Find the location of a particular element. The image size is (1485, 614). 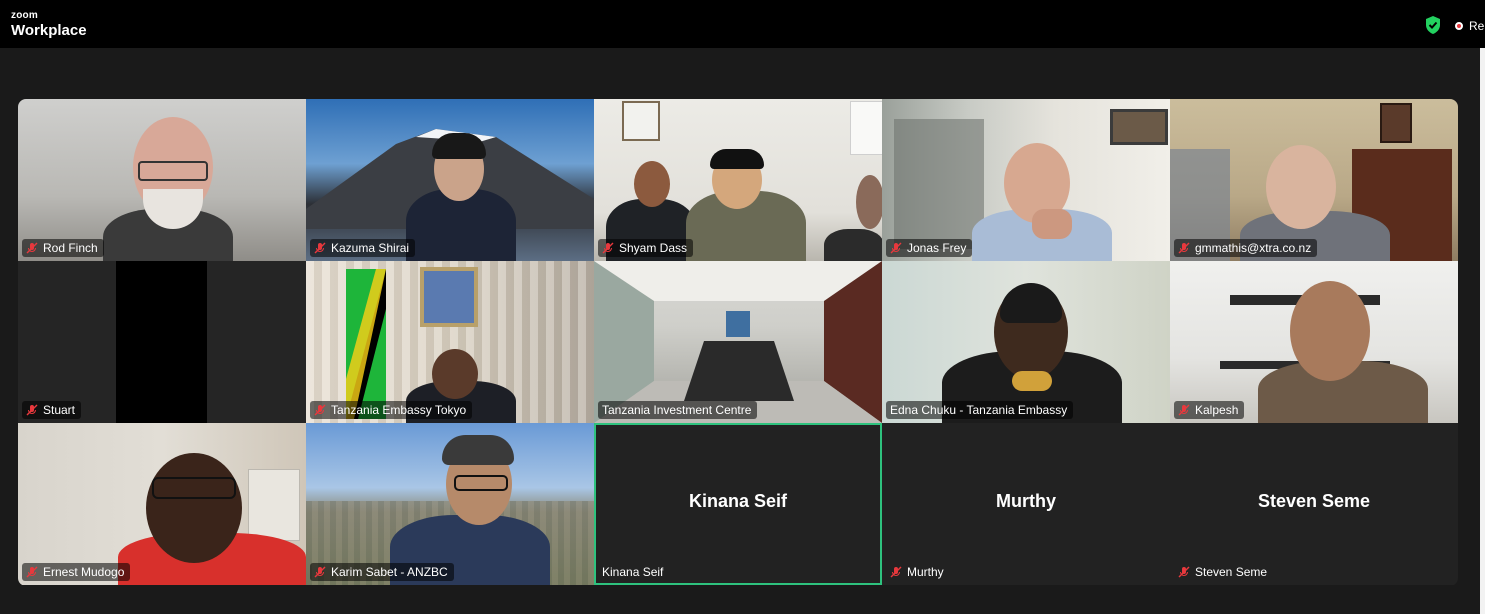

participant-name: Edna Chuku - Tanzania Embassy is located at coordinates (979, 410).